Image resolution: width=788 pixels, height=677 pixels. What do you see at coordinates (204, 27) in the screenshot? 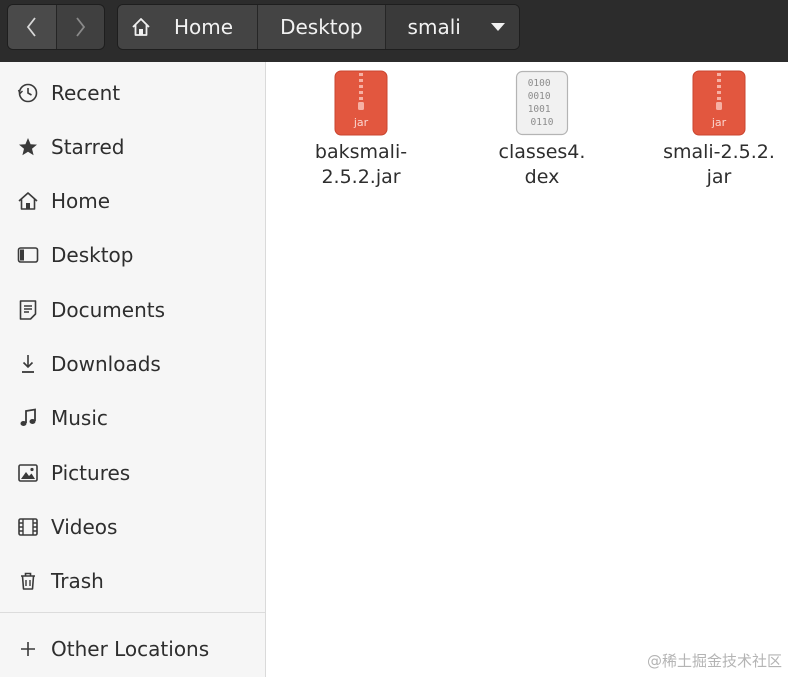
I see `crumb-home-label: Home` at bounding box center [204, 27].